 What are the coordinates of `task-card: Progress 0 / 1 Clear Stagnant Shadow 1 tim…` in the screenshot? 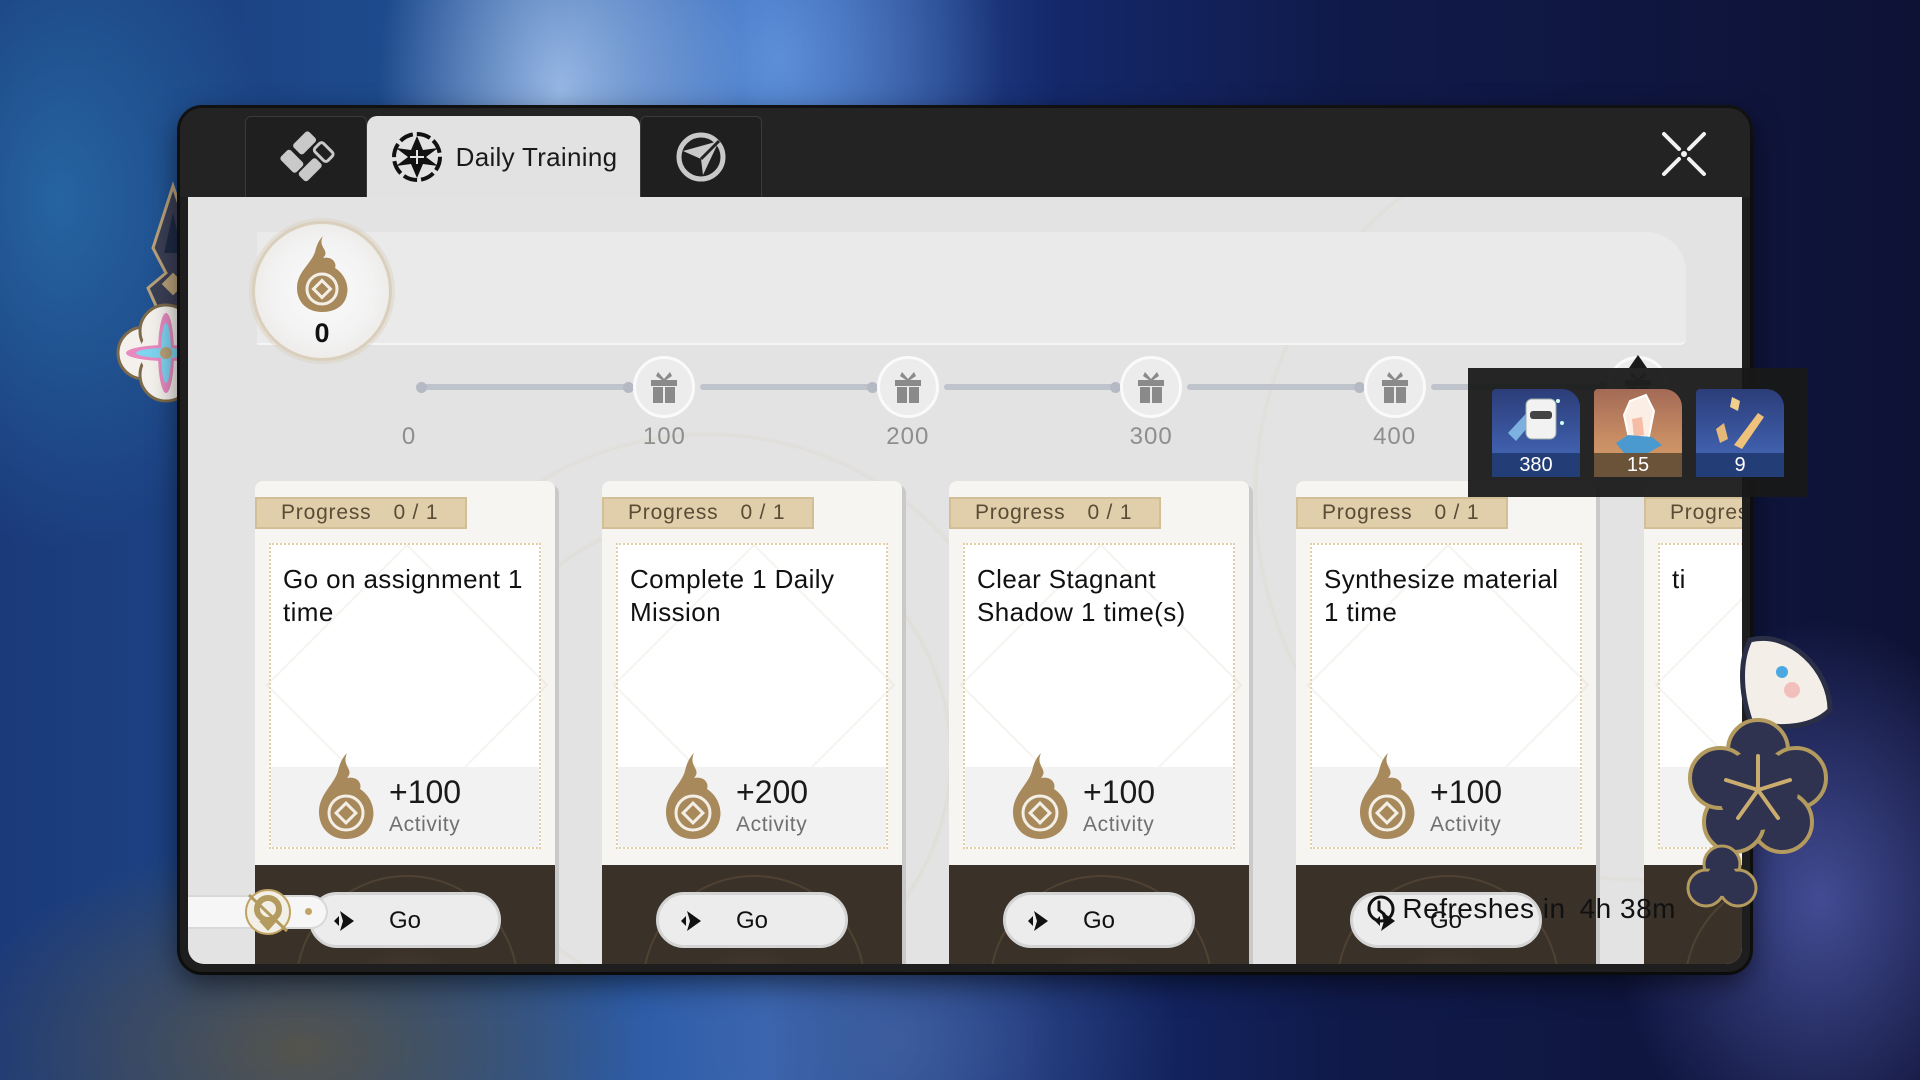 It's located at (1099, 722).